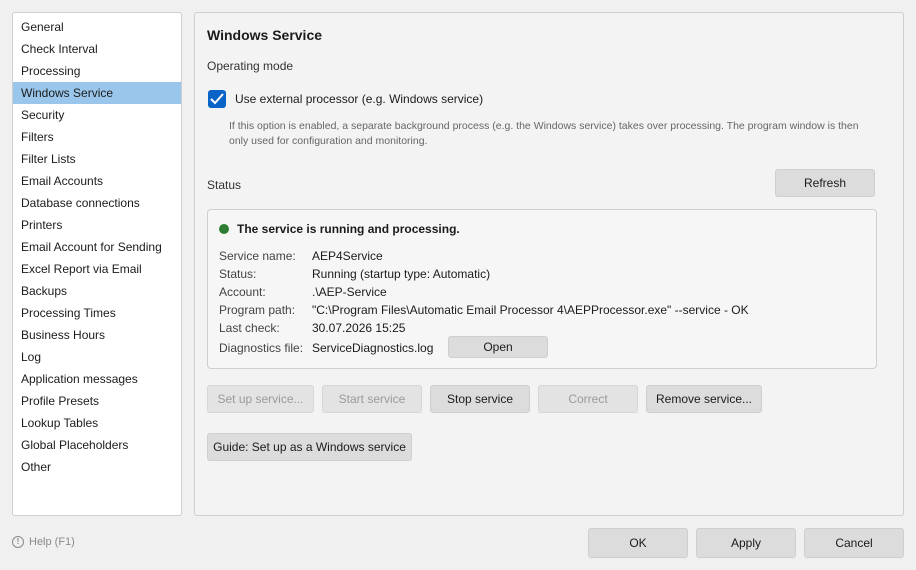  What do you see at coordinates (257, 310) in the screenshot?
I see `program-path-key: Program path:` at bounding box center [257, 310].